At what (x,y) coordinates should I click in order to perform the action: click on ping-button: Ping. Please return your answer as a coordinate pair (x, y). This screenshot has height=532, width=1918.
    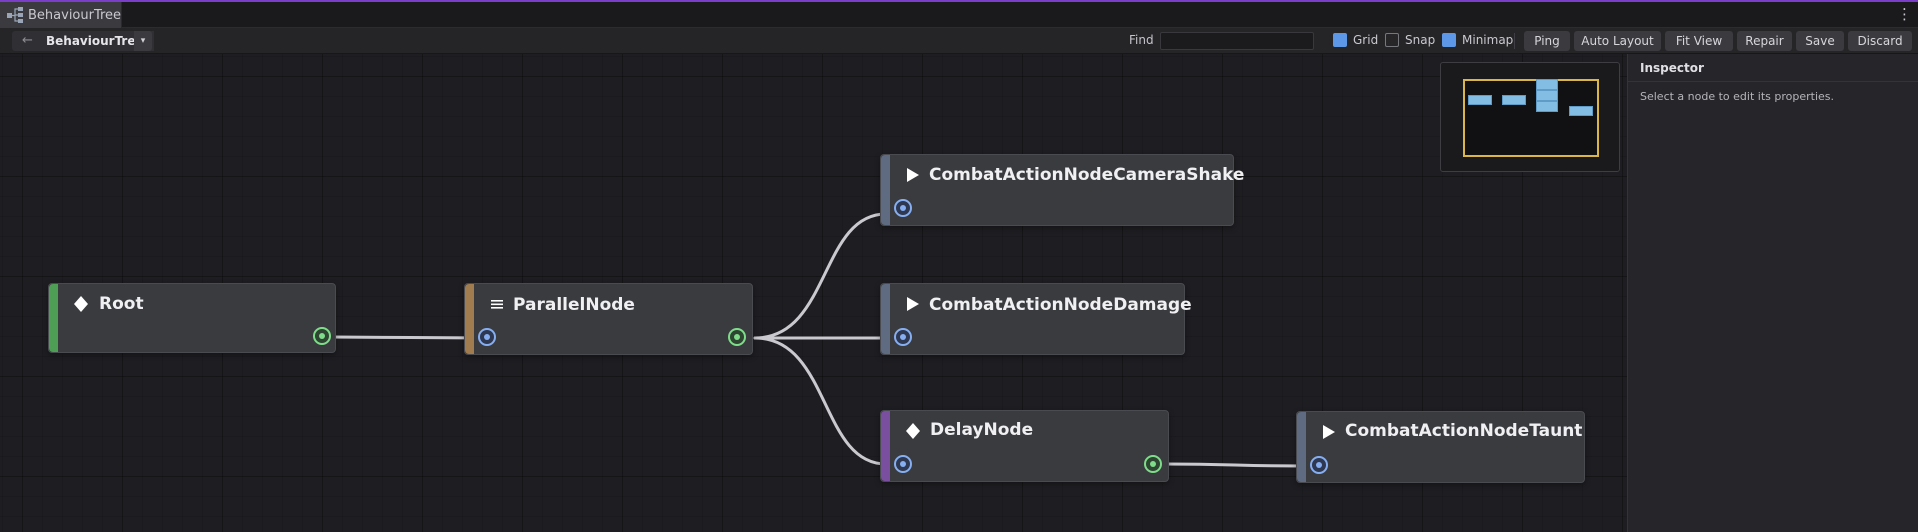
    Looking at the image, I should click on (1547, 41).